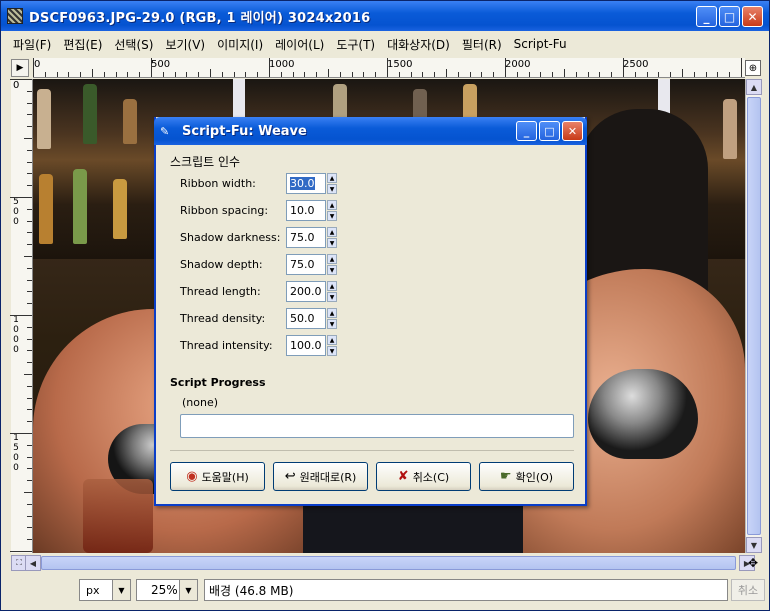 This screenshot has height=611, width=770. I want to click on cancel-button: ✘ 취소(C), so click(423, 476).